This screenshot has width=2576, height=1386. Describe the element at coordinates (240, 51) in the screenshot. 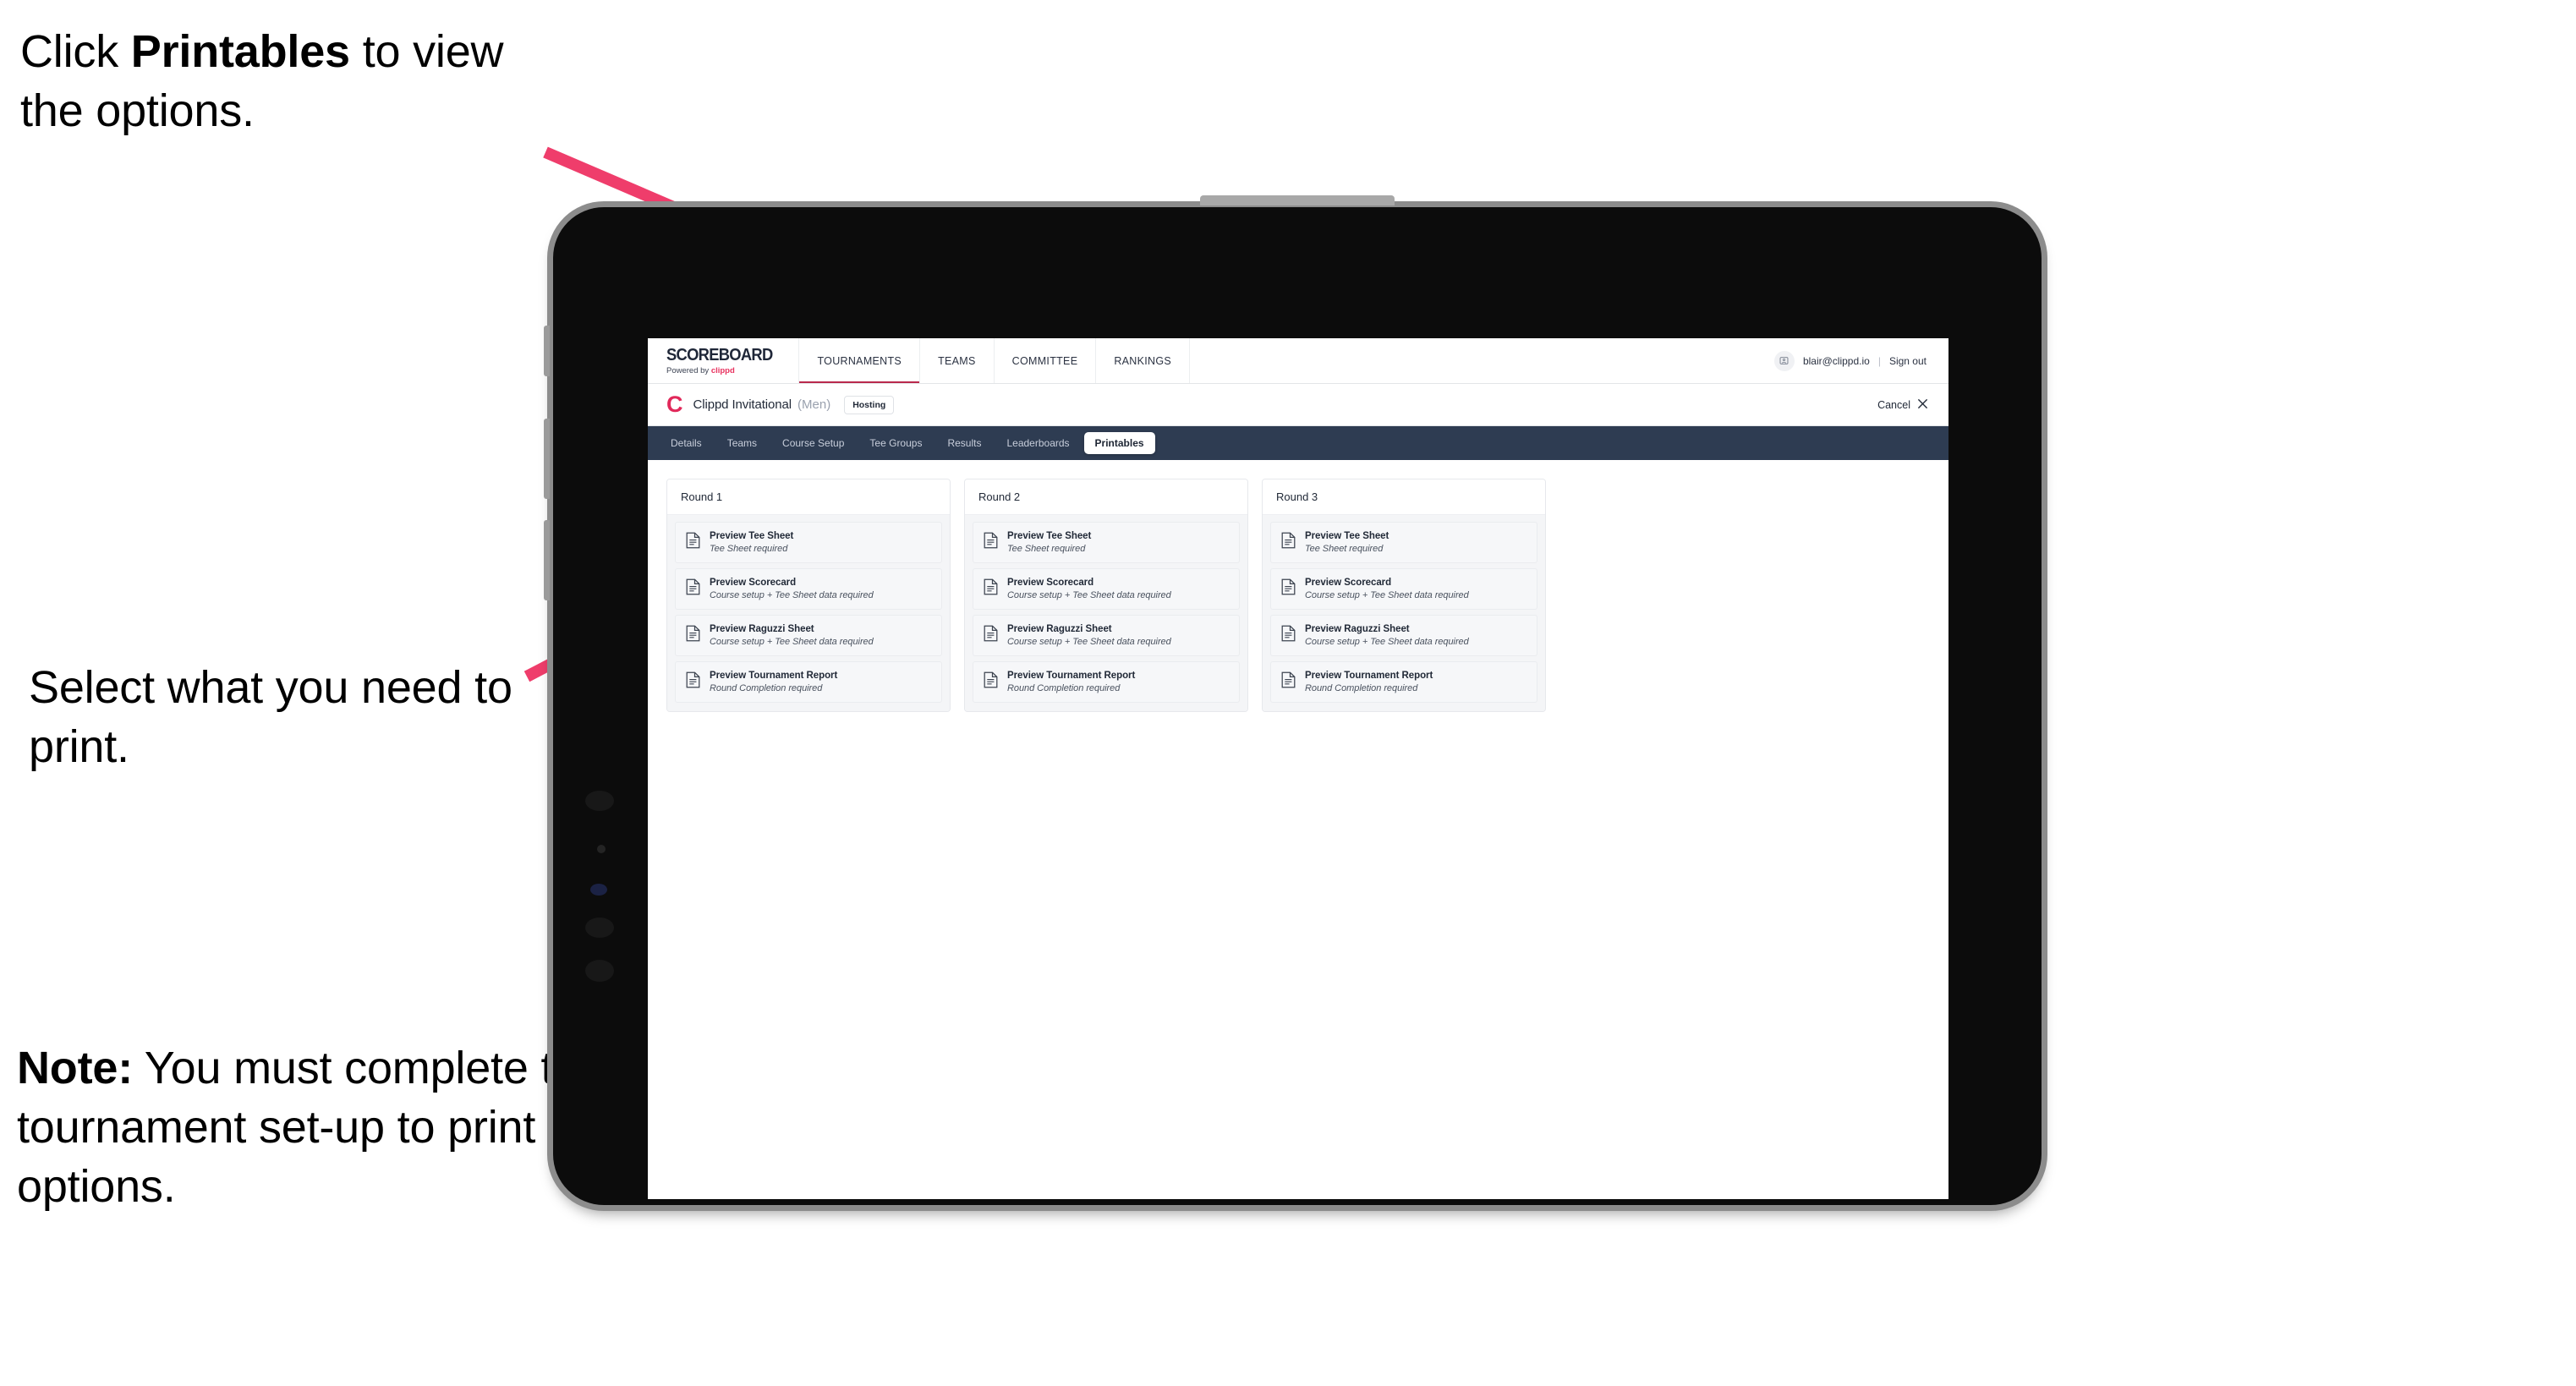

I see `annotation-click-bold: Printables` at that location.